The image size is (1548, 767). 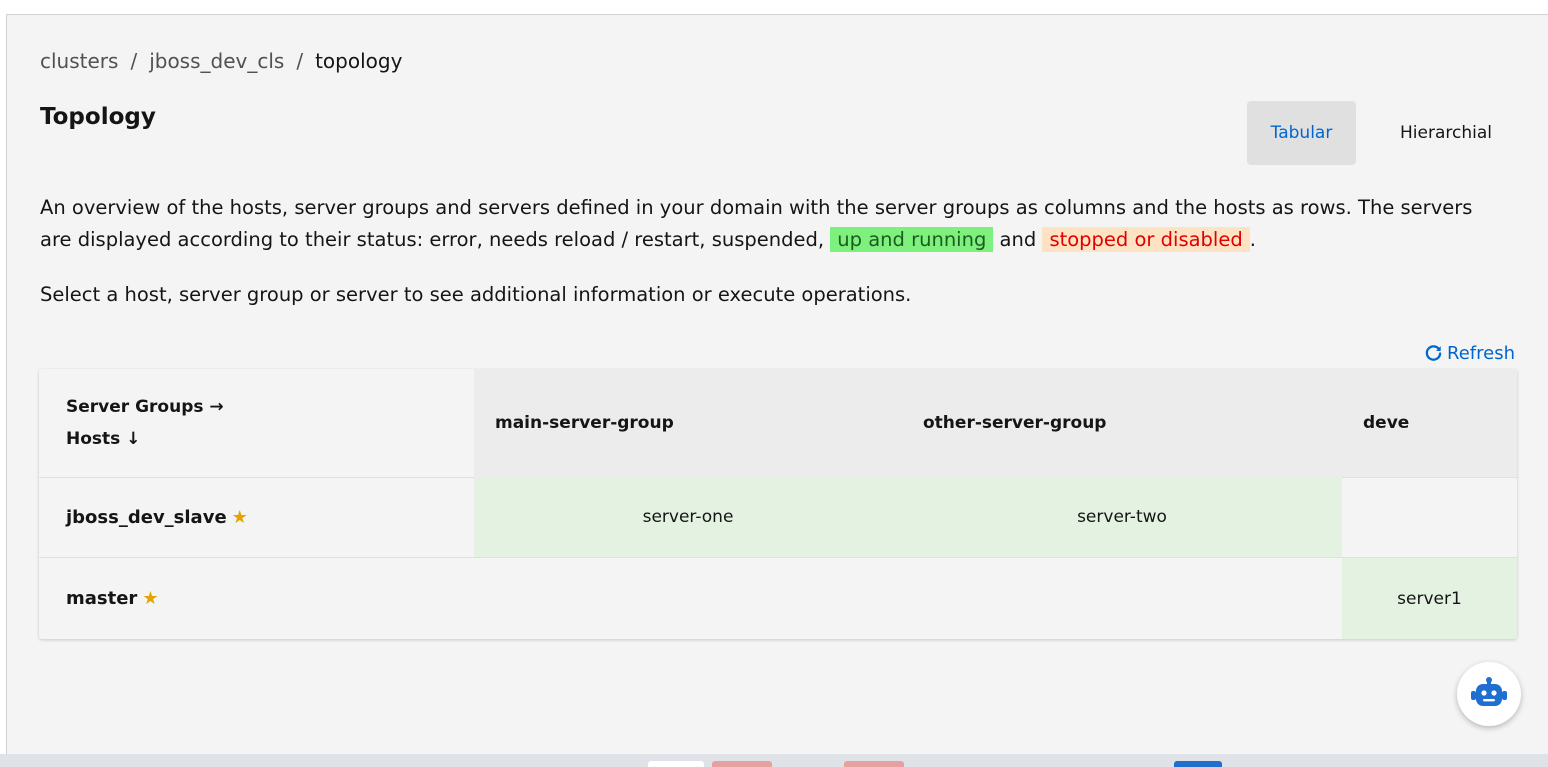 I want to click on left-edge, so click(x=3, y=384).